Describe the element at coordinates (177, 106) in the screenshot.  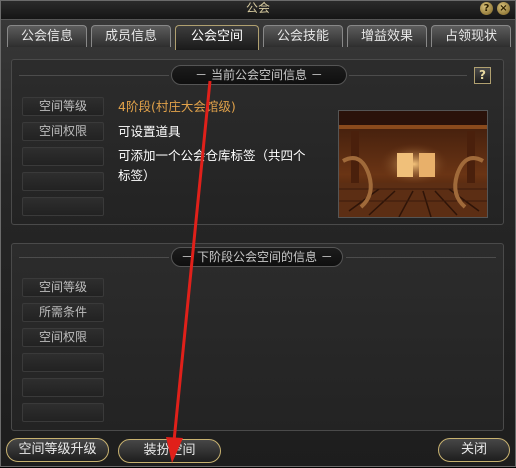
I see `space-level-value: 4阶段(村庄大会馆级)` at that location.